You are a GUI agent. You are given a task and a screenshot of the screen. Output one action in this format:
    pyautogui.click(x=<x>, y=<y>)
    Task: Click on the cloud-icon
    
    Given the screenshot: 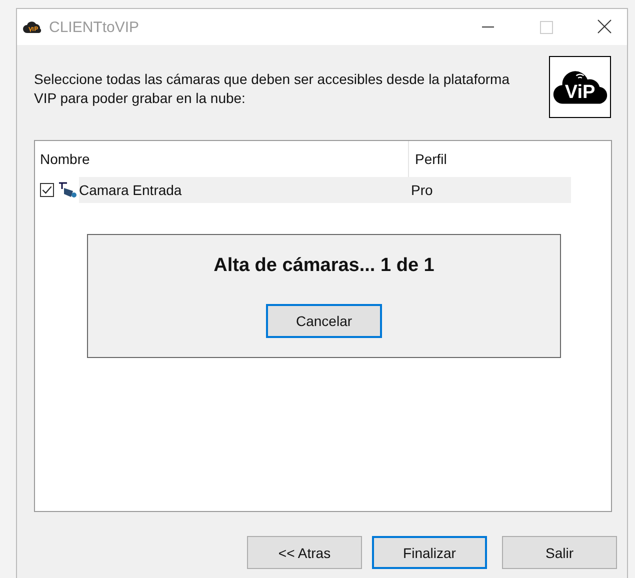 What is the action you would take?
    pyautogui.click(x=33, y=27)
    